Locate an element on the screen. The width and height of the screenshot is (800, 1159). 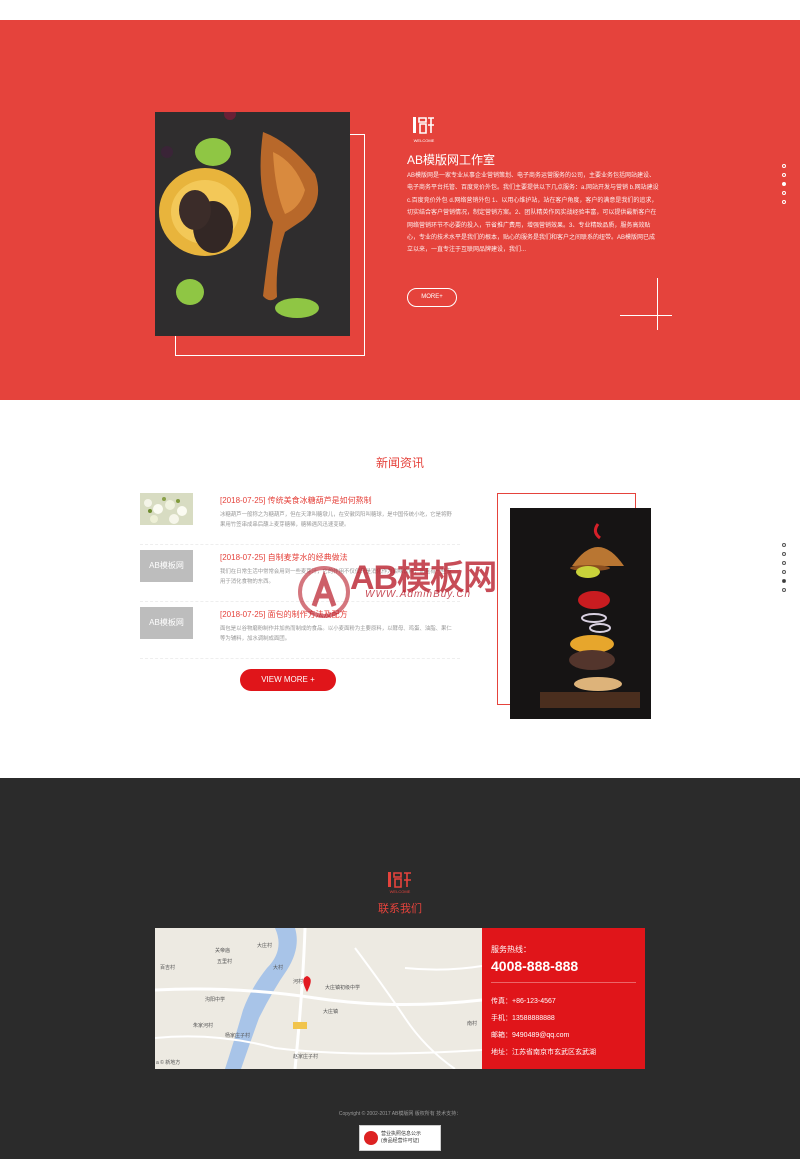
map-attribution: a © 新地方 is located at coordinates (168, 1063).